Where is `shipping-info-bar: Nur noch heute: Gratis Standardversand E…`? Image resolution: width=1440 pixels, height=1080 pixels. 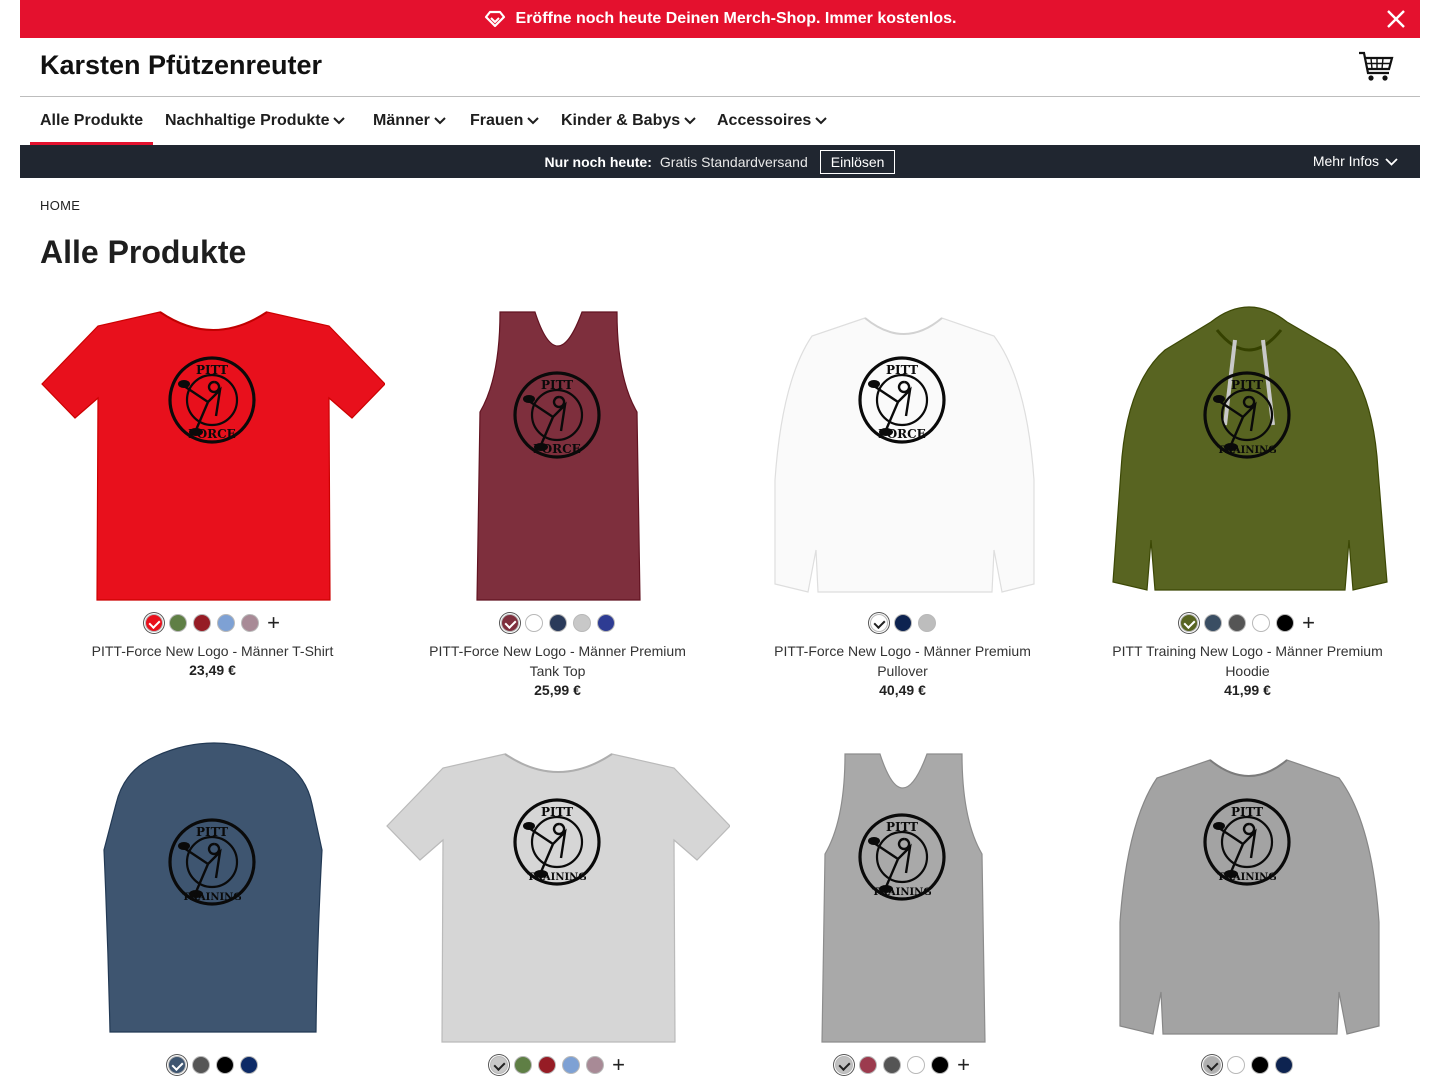 shipping-info-bar: Nur noch heute: Gratis Standardversand E… is located at coordinates (720, 161).